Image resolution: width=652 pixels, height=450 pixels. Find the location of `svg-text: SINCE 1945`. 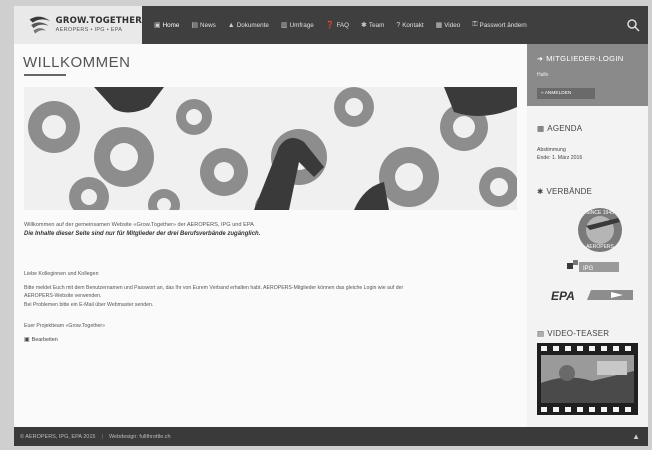

svg-text: SINCE 1945 is located at coordinates (600, 213).